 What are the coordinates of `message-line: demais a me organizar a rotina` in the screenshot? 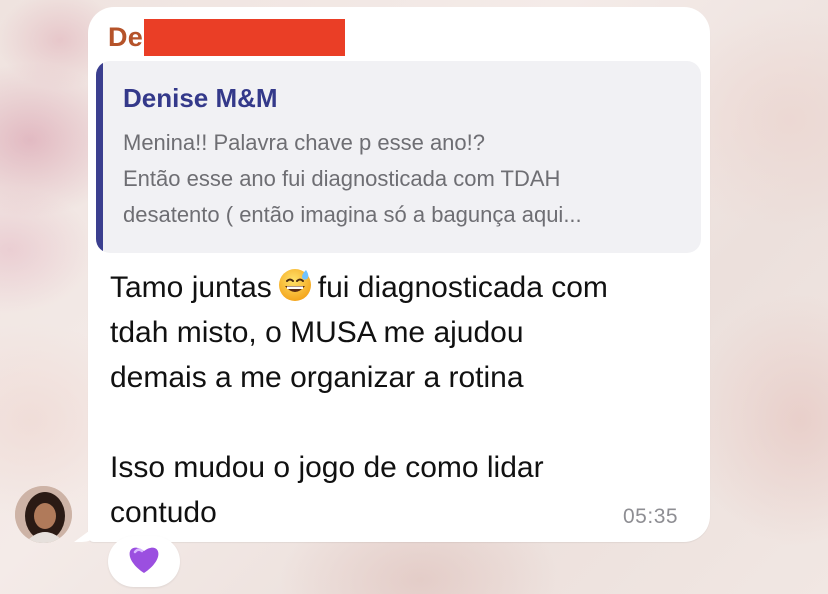 It's located at (317, 377).